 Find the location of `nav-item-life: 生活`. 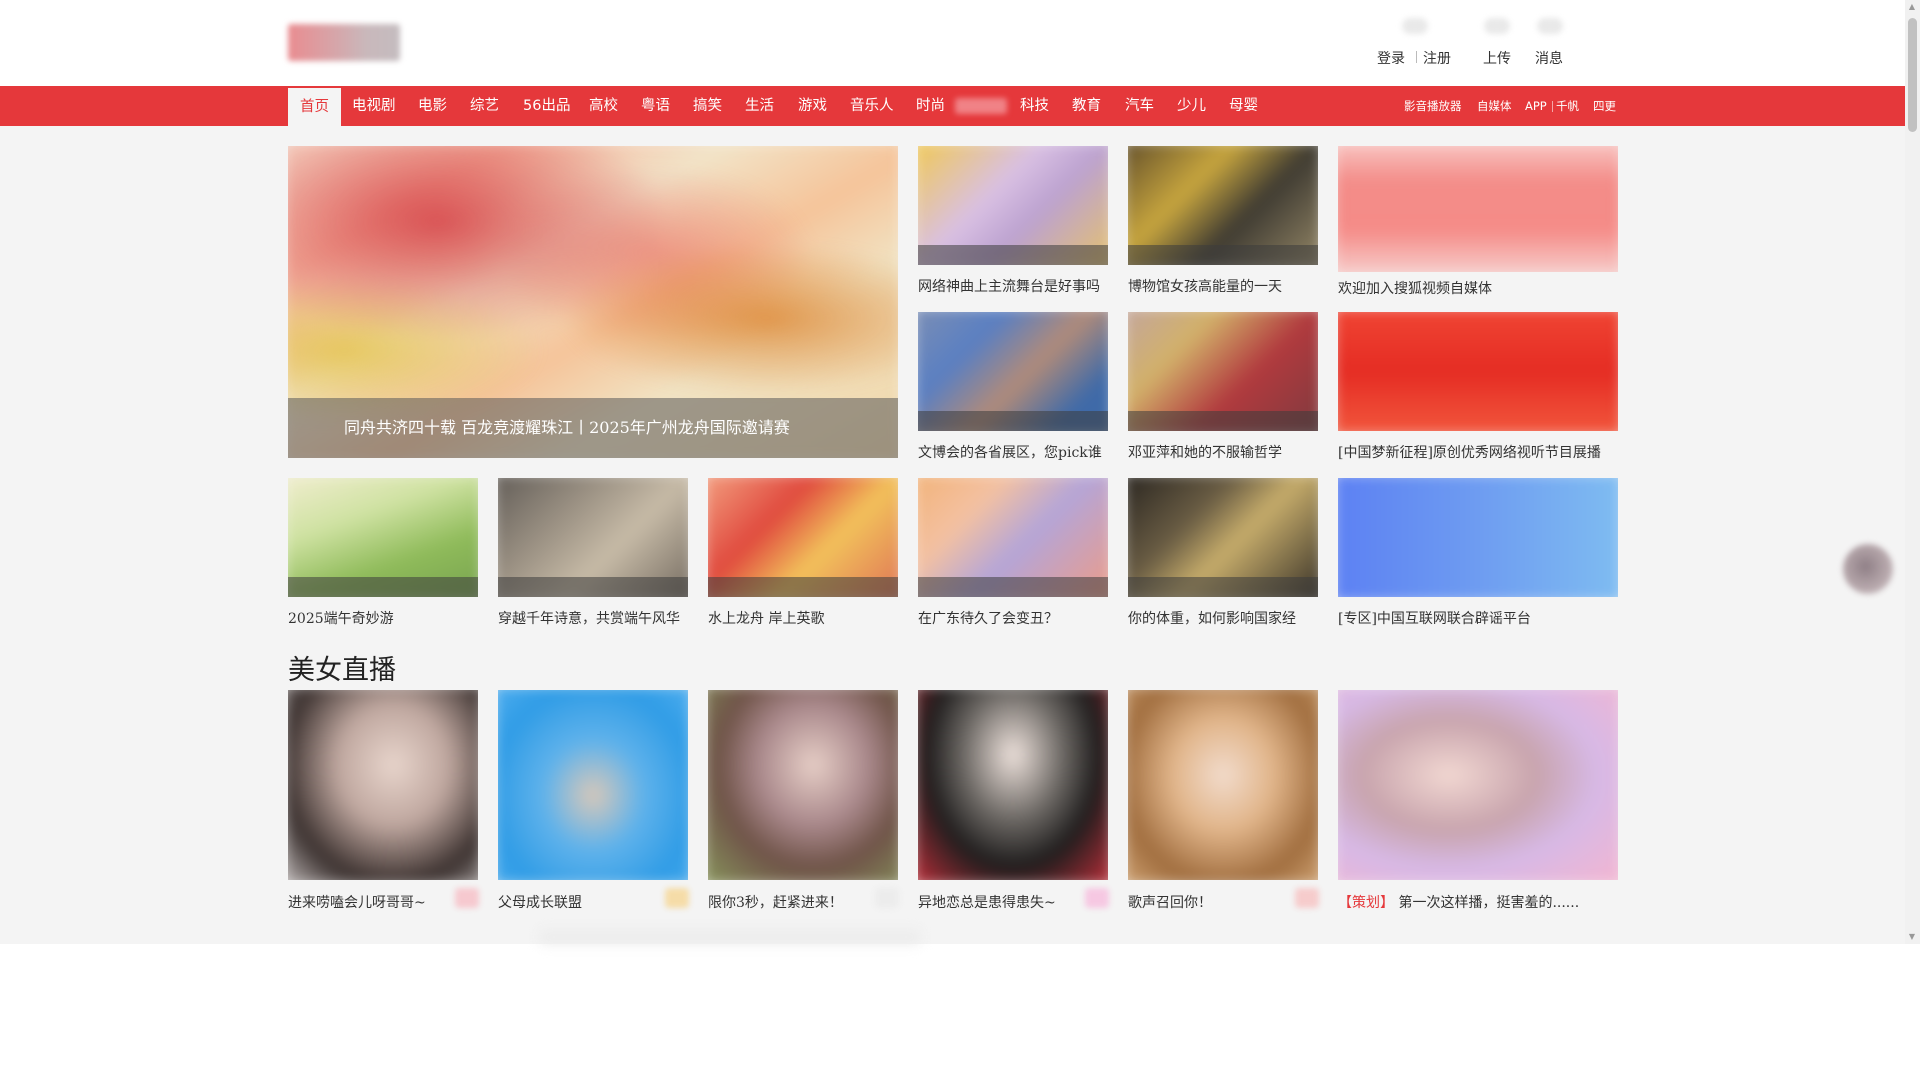

nav-item-life: 生活 is located at coordinates (759, 106).